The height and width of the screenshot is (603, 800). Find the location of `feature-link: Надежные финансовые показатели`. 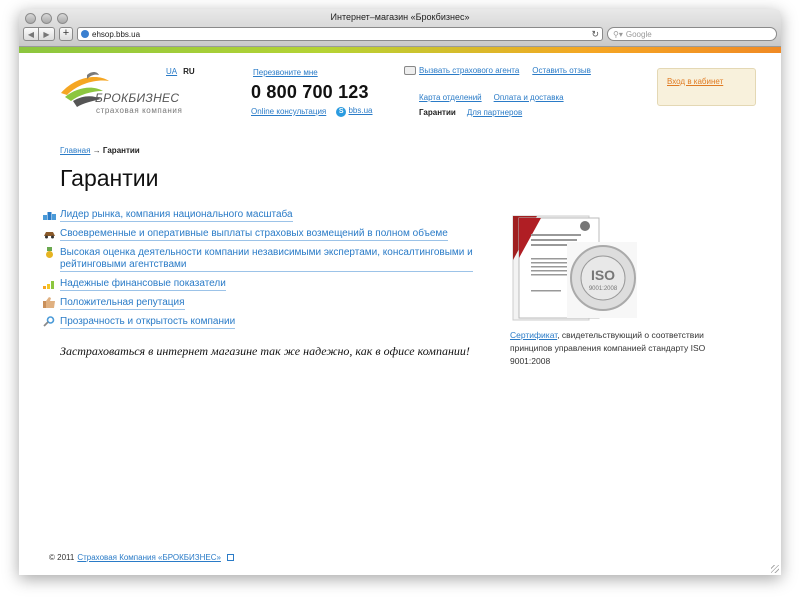

feature-link: Надежные финансовые показатели is located at coordinates (143, 284).